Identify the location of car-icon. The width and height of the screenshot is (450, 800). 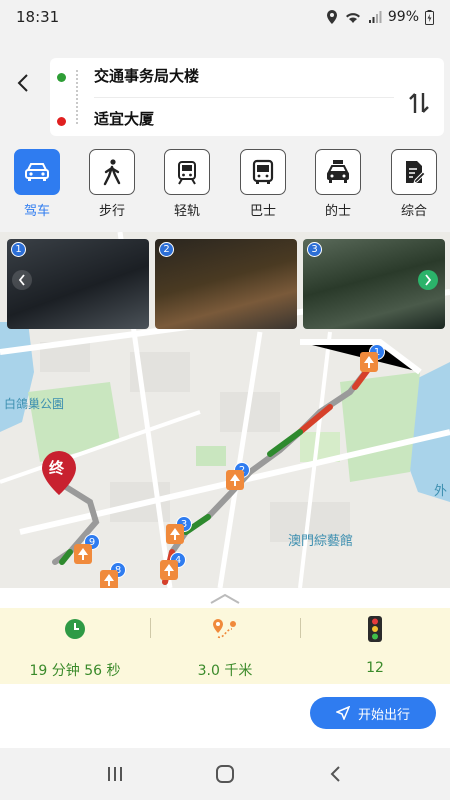
(37, 172).